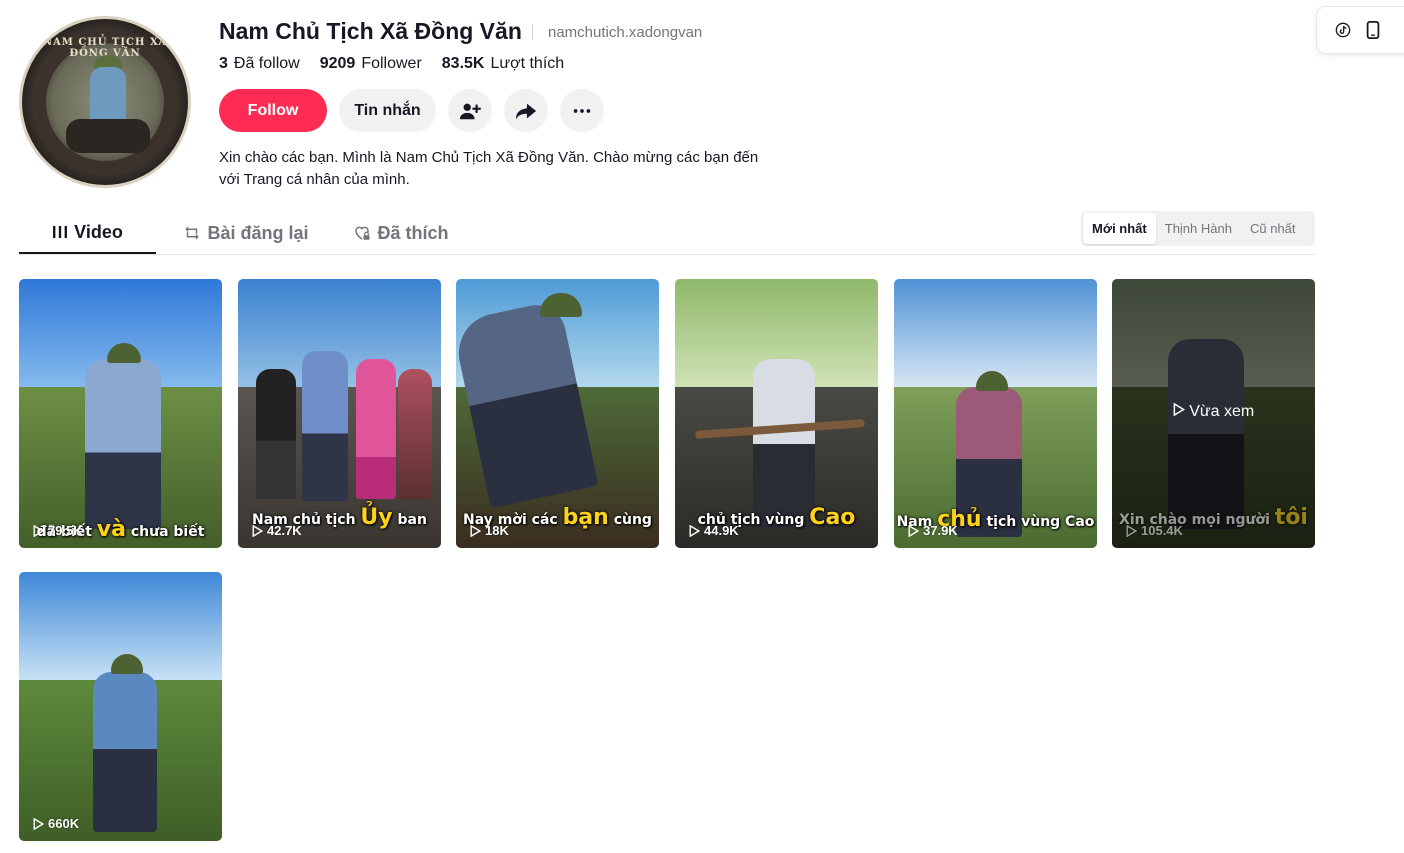 The image size is (1404, 853). What do you see at coordinates (387, 110) in the screenshot?
I see `message-button: Tin nhắn` at bounding box center [387, 110].